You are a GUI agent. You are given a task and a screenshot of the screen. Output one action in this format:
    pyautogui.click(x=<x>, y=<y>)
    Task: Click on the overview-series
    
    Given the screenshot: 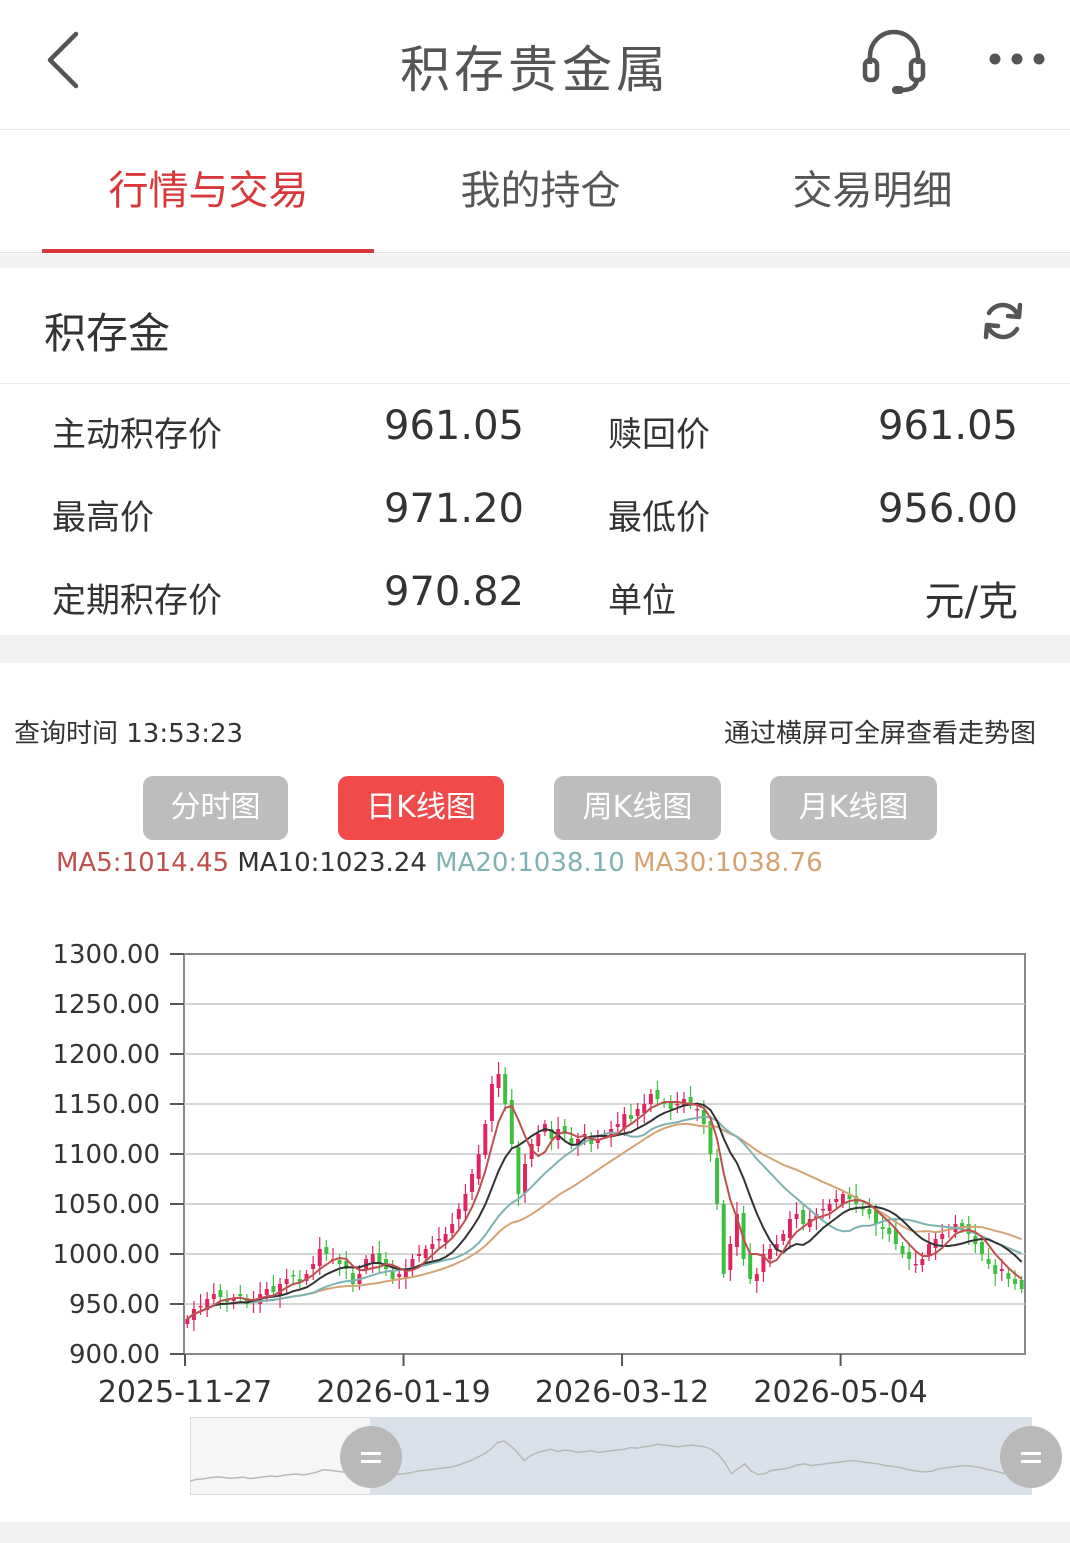 What is the action you would take?
    pyautogui.click(x=611, y=1461)
    